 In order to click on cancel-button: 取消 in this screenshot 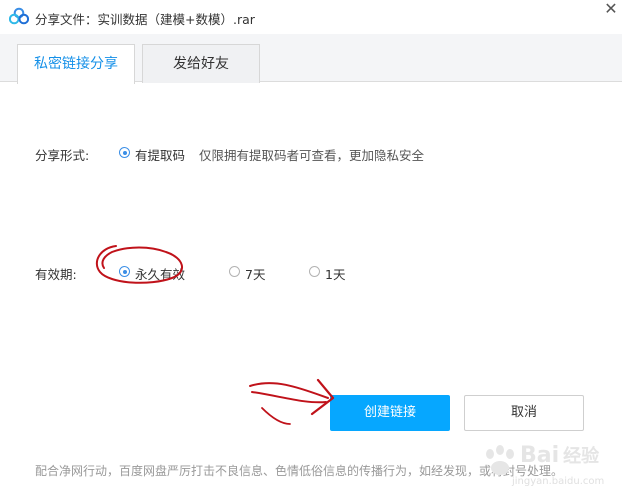, I will do `click(524, 413)`.